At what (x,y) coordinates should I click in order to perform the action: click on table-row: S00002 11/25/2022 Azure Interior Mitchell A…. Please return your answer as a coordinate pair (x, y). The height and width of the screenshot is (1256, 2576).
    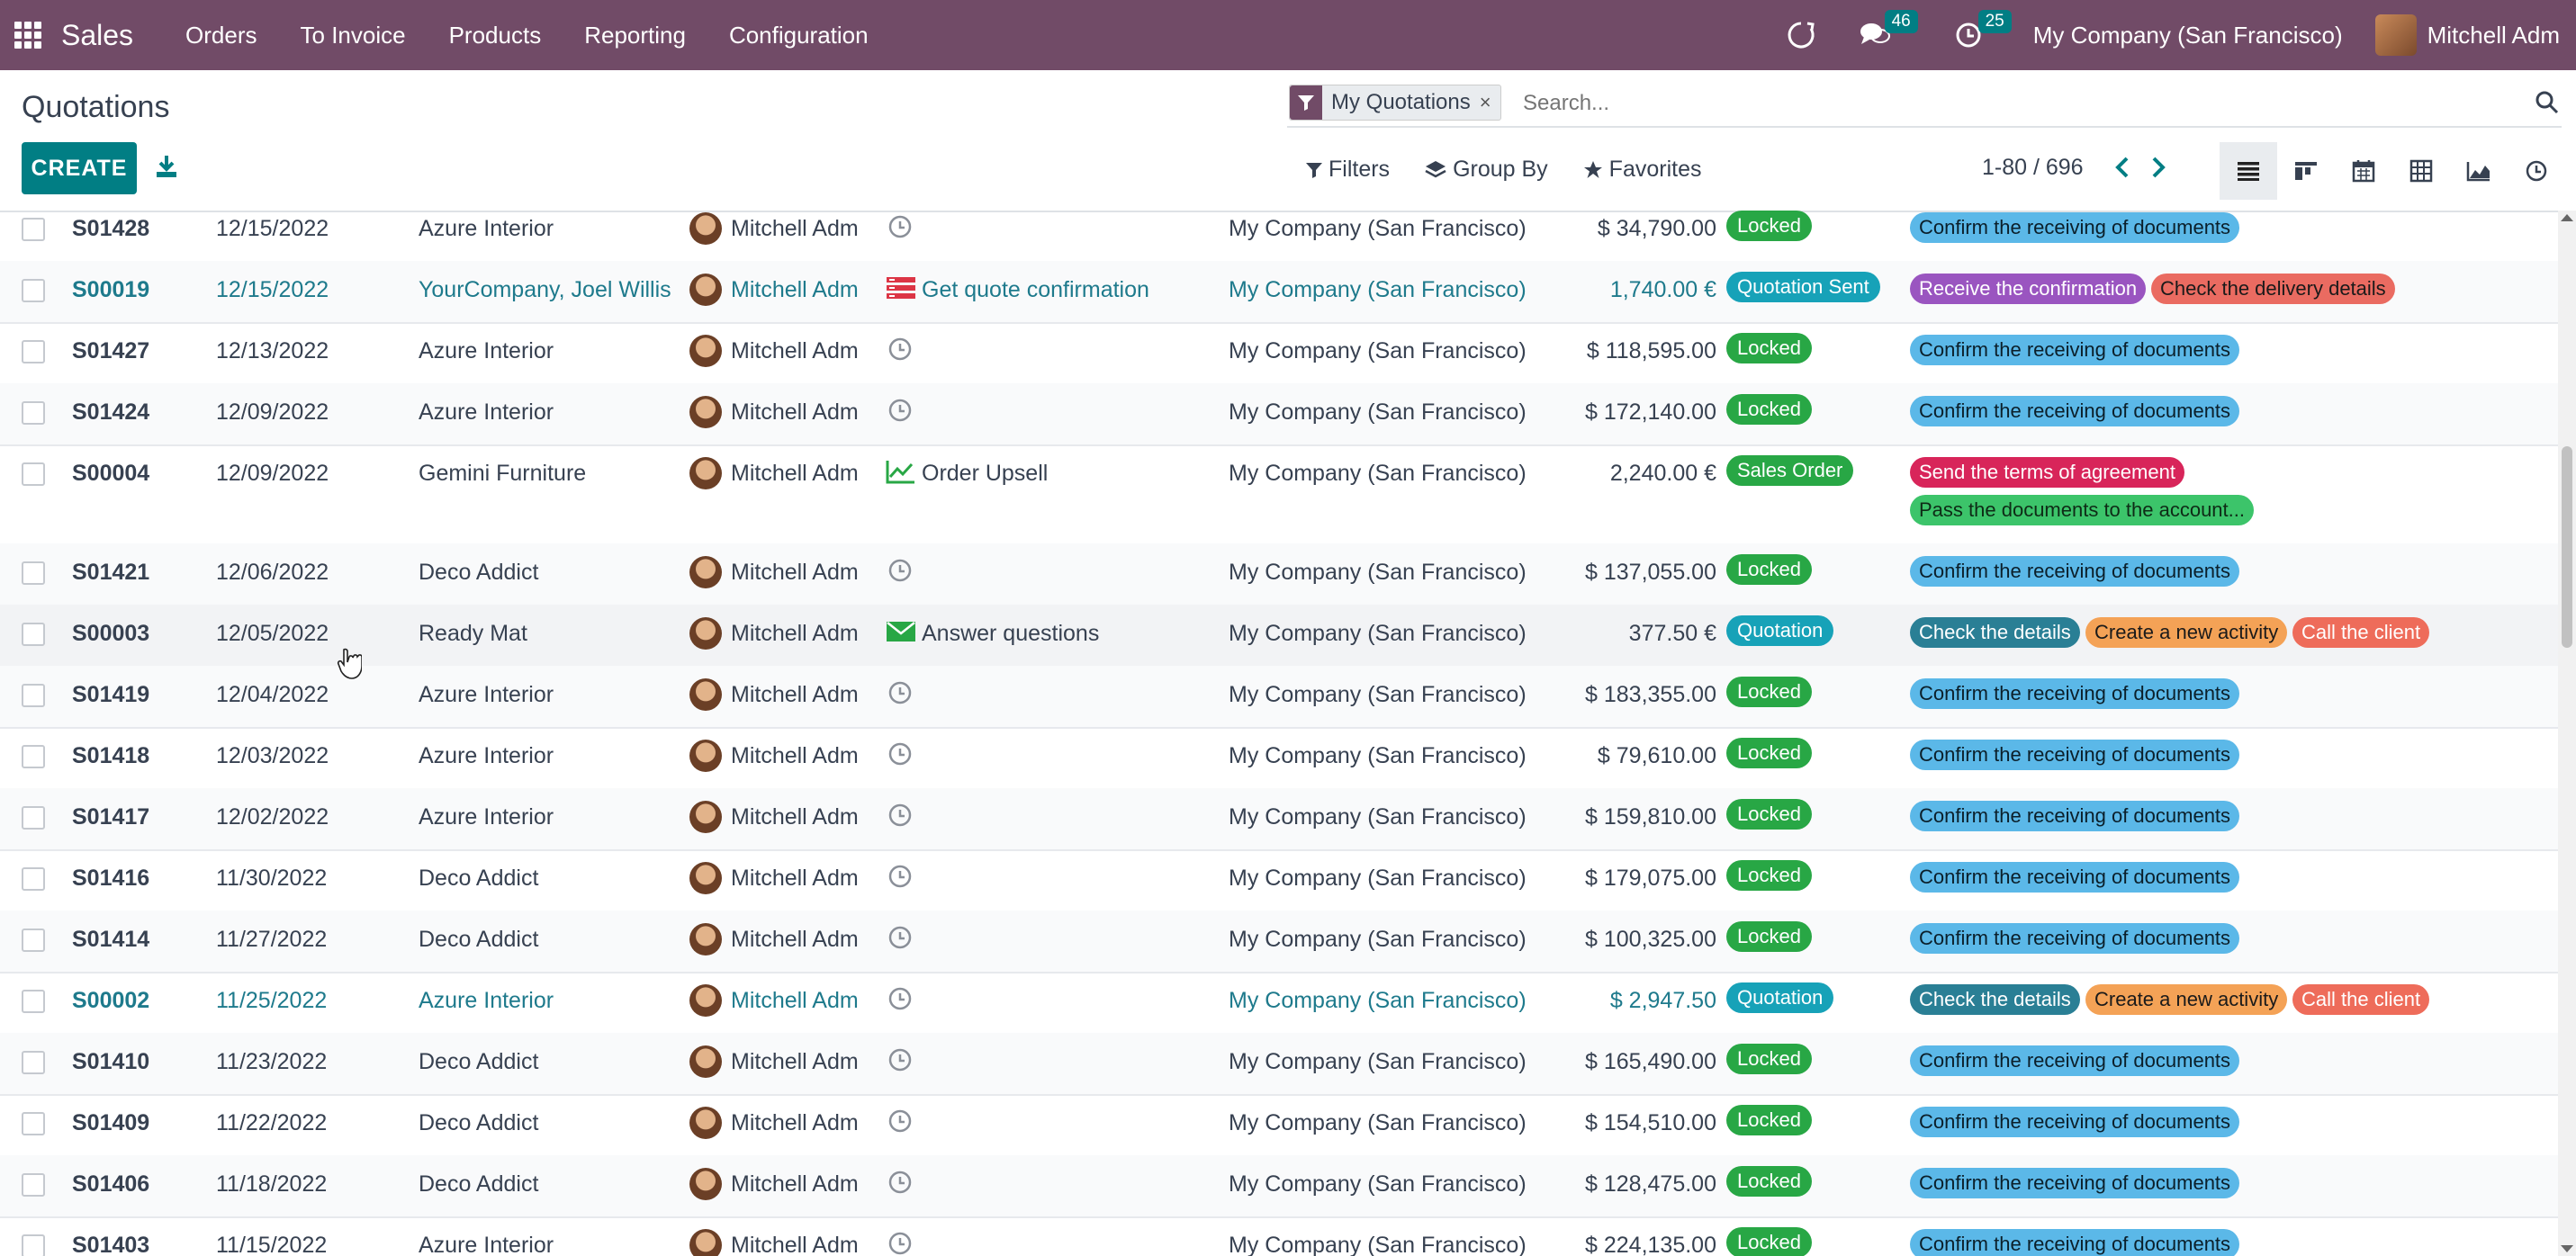
    Looking at the image, I should click on (1279, 1004).